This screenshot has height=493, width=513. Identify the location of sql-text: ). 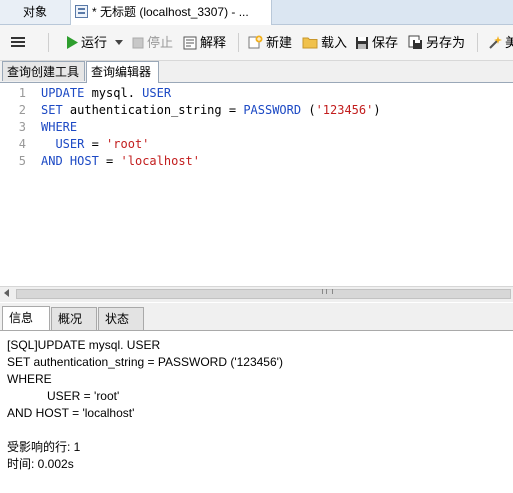
(377, 110).